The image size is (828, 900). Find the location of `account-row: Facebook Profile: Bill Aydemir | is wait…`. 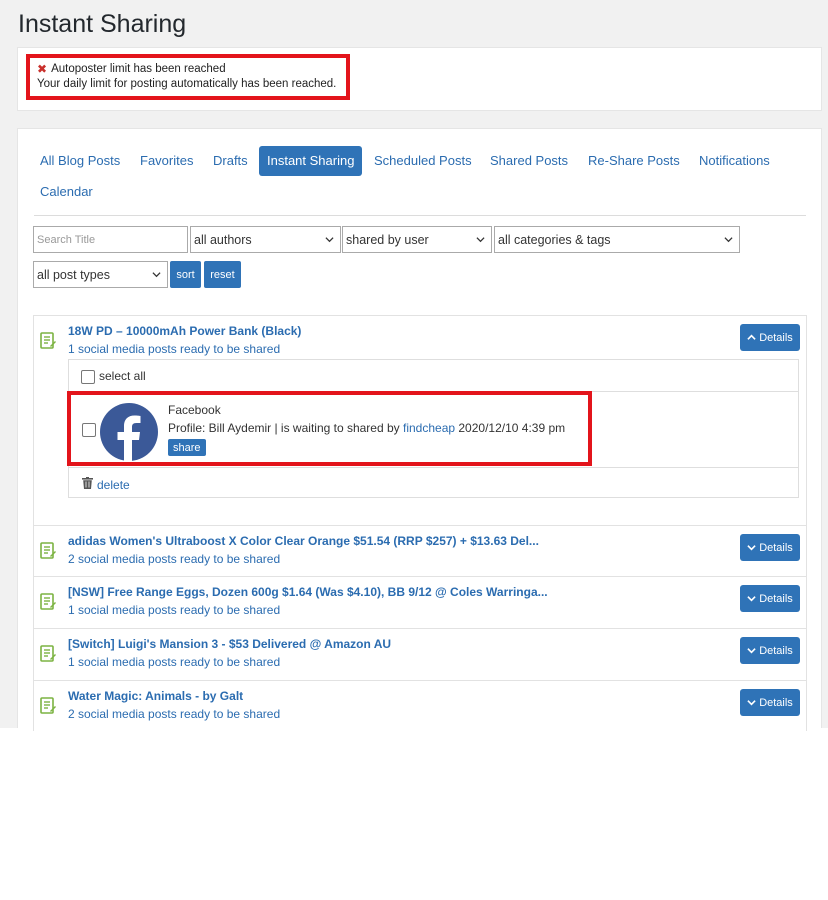

account-row: Facebook Profile: Bill Aydemir | is wait… is located at coordinates (329, 428).